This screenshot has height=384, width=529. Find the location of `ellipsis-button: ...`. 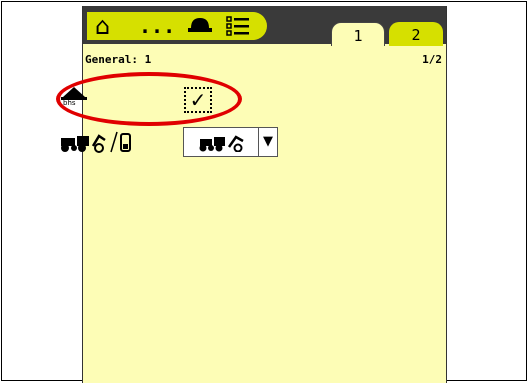

ellipsis-button: ... is located at coordinates (157, 26).